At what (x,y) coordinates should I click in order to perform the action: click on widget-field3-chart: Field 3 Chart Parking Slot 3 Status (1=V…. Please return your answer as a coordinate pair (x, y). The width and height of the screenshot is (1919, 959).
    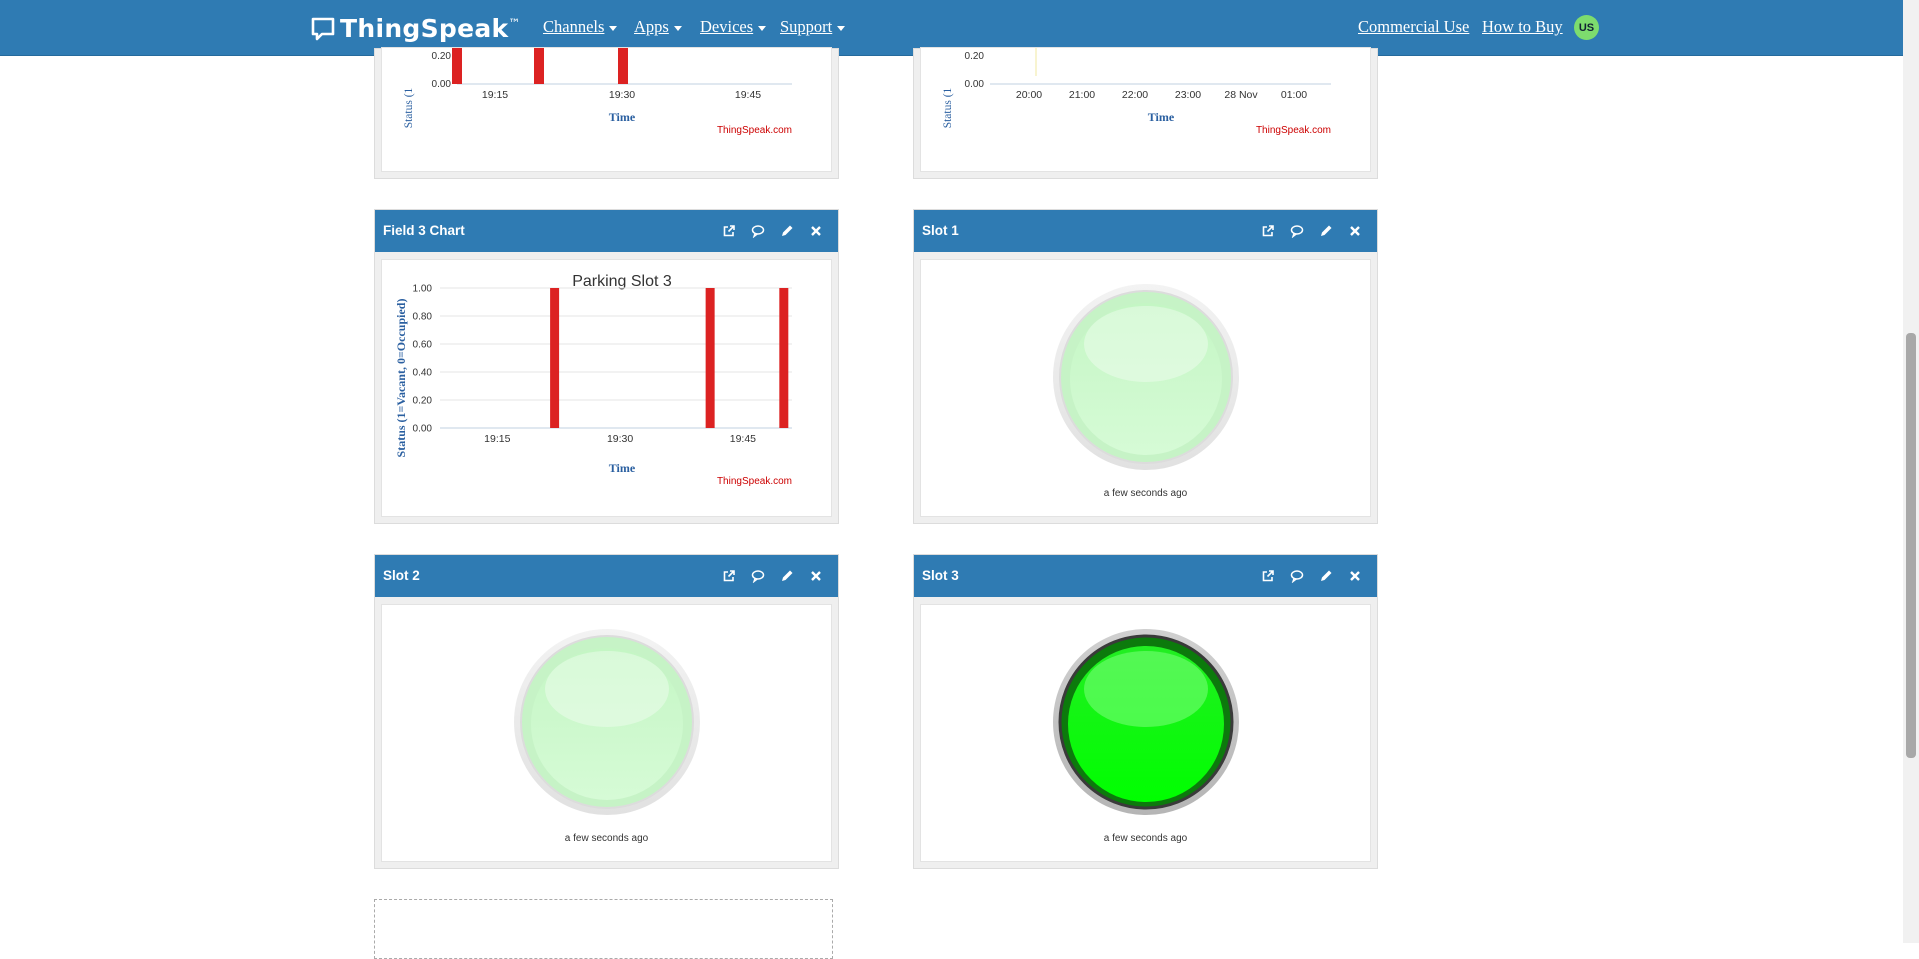
    Looking at the image, I should click on (606, 366).